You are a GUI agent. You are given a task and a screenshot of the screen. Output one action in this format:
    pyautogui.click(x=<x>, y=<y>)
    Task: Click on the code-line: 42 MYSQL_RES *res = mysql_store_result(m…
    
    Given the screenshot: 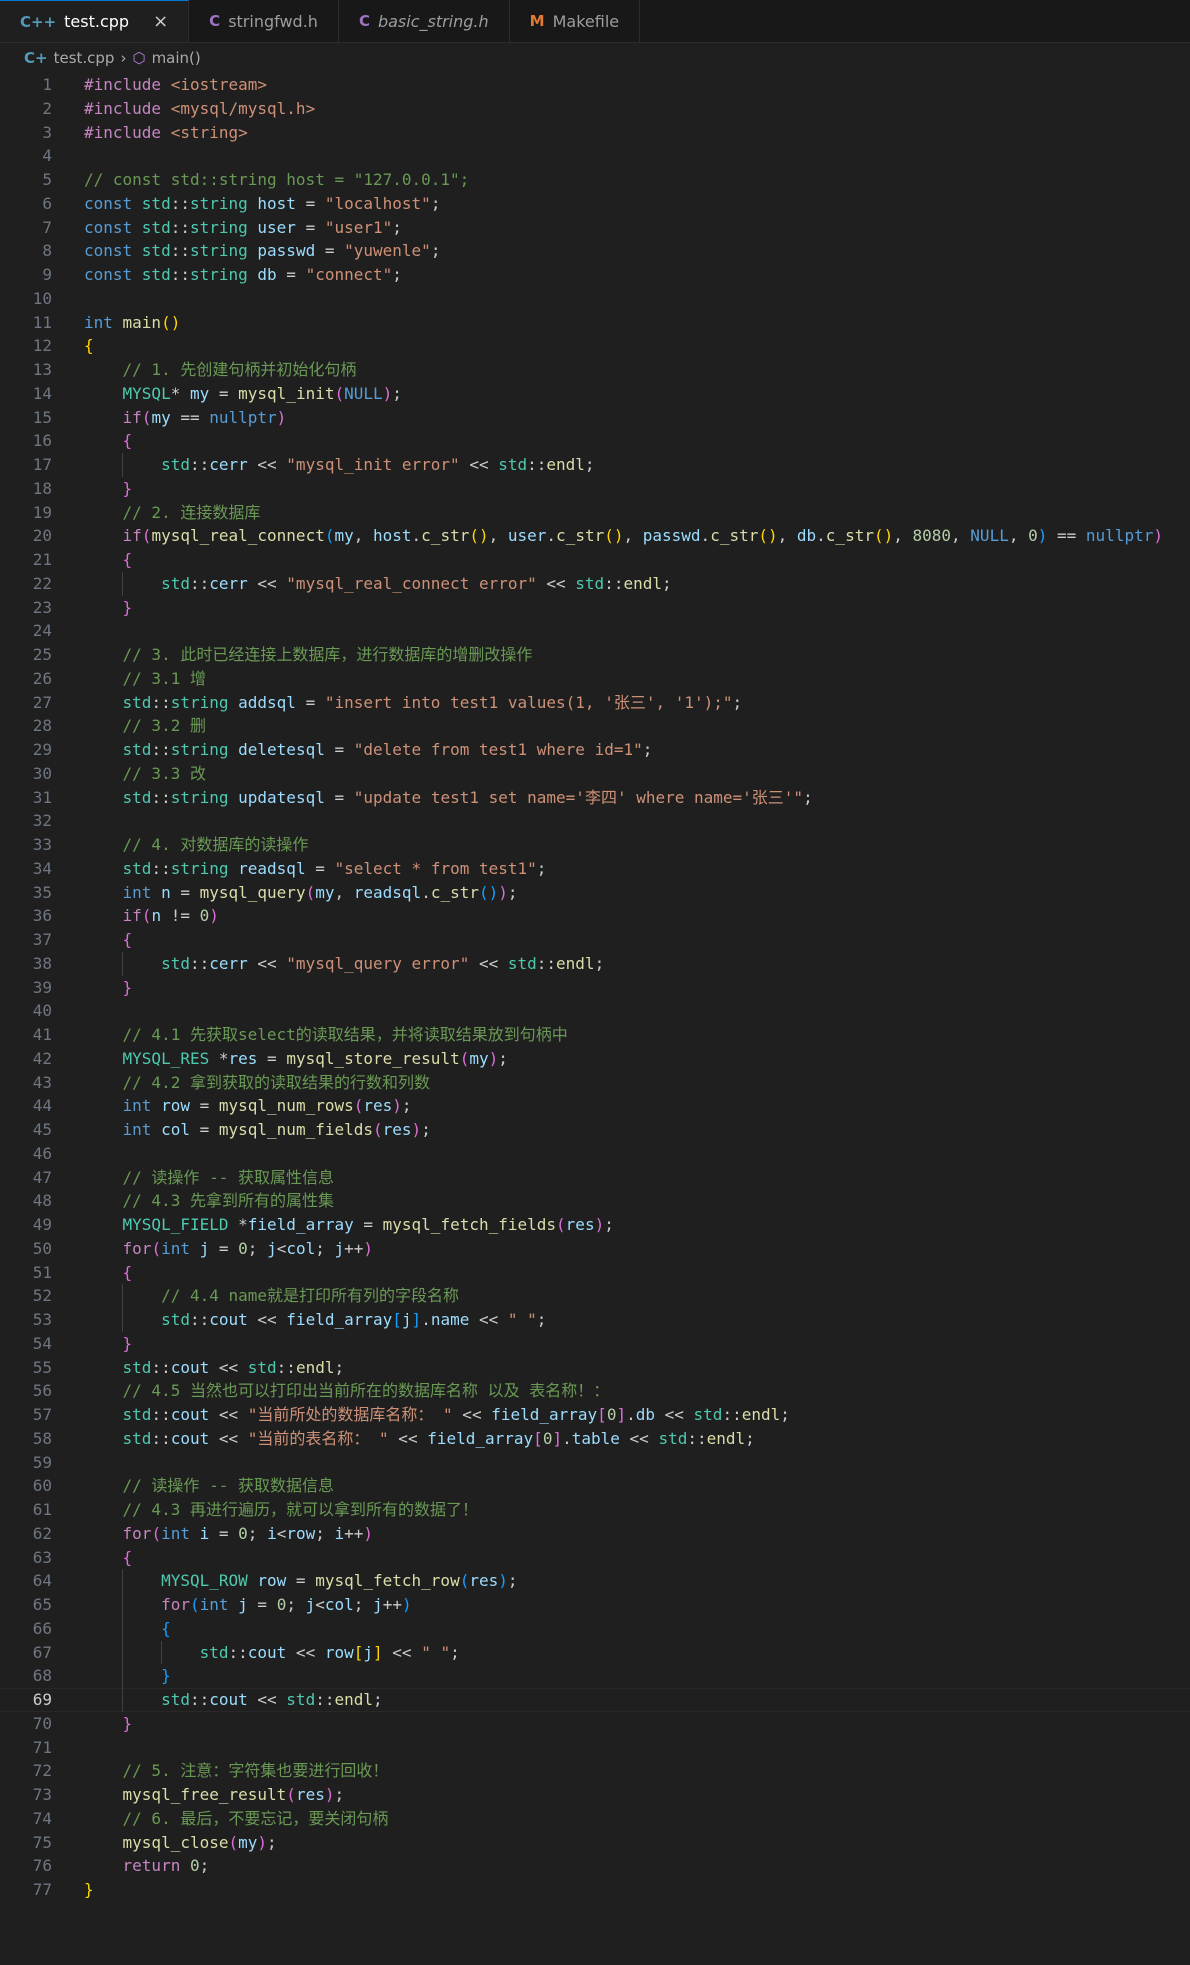 What is the action you would take?
    pyautogui.click(x=595, y=1059)
    